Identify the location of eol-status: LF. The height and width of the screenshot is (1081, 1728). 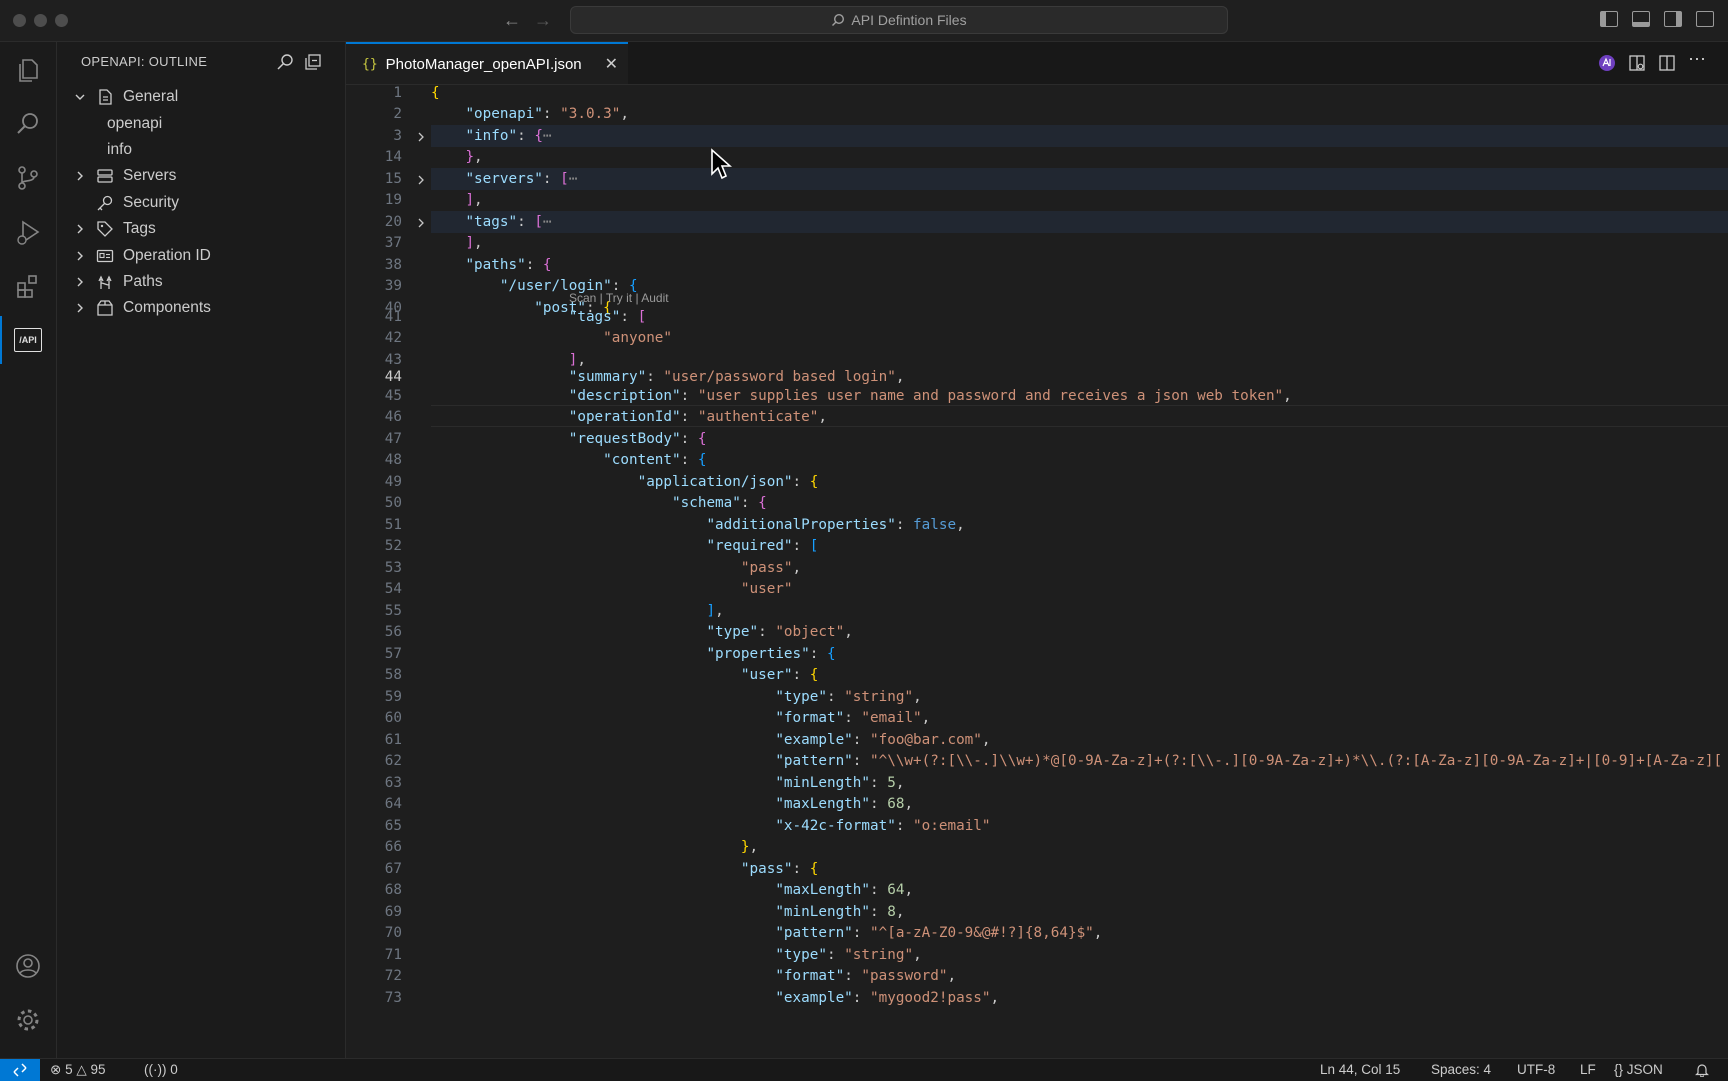
(1588, 1069).